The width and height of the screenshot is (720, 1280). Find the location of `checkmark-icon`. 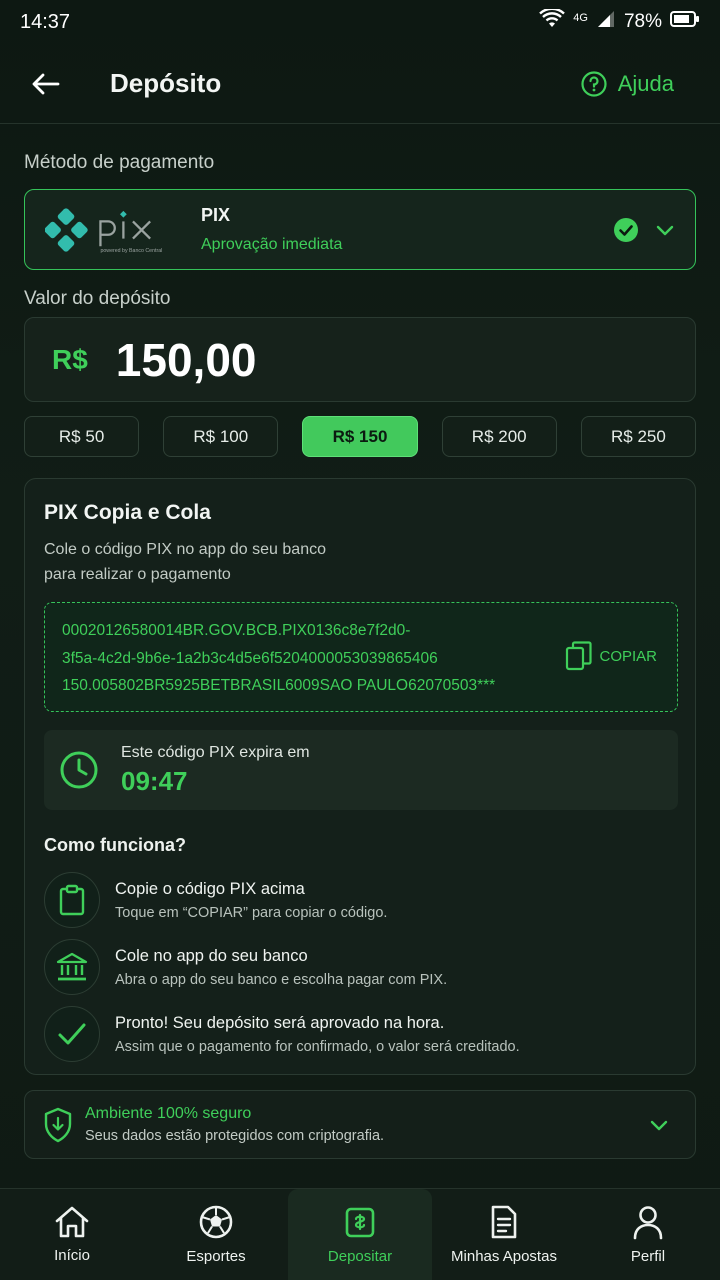

checkmark-icon is located at coordinates (72, 1034).